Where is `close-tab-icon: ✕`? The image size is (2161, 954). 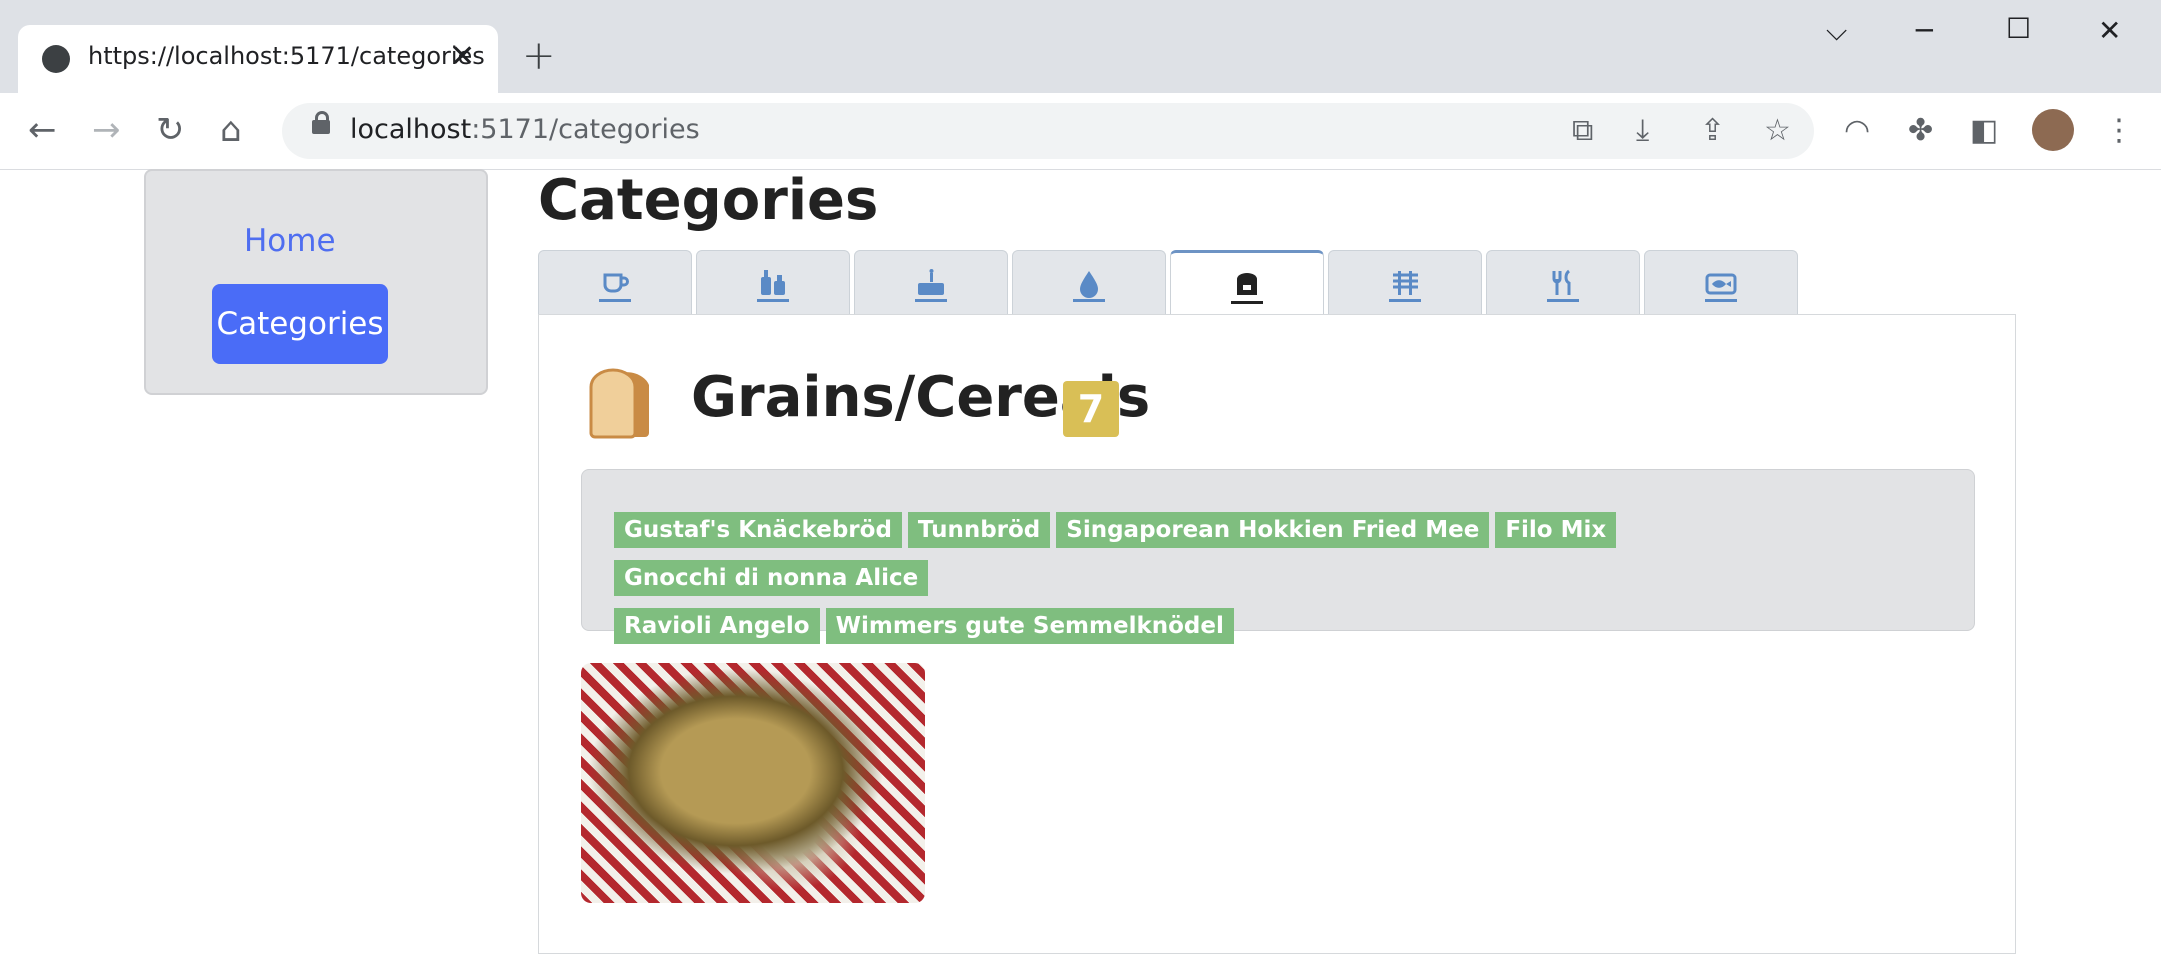 close-tab-icon: ✕ is located at coordinates (462, 56).